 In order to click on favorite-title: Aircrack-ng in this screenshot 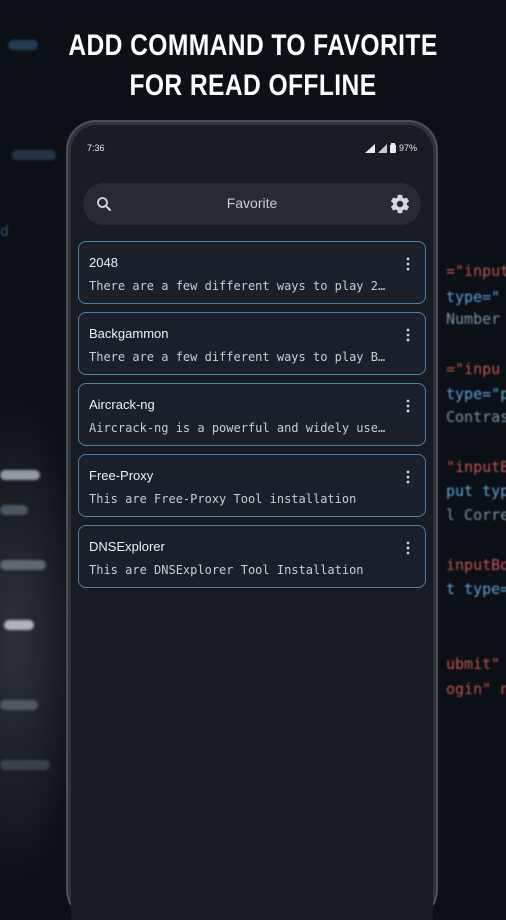, I will do `click(122, 404)`.